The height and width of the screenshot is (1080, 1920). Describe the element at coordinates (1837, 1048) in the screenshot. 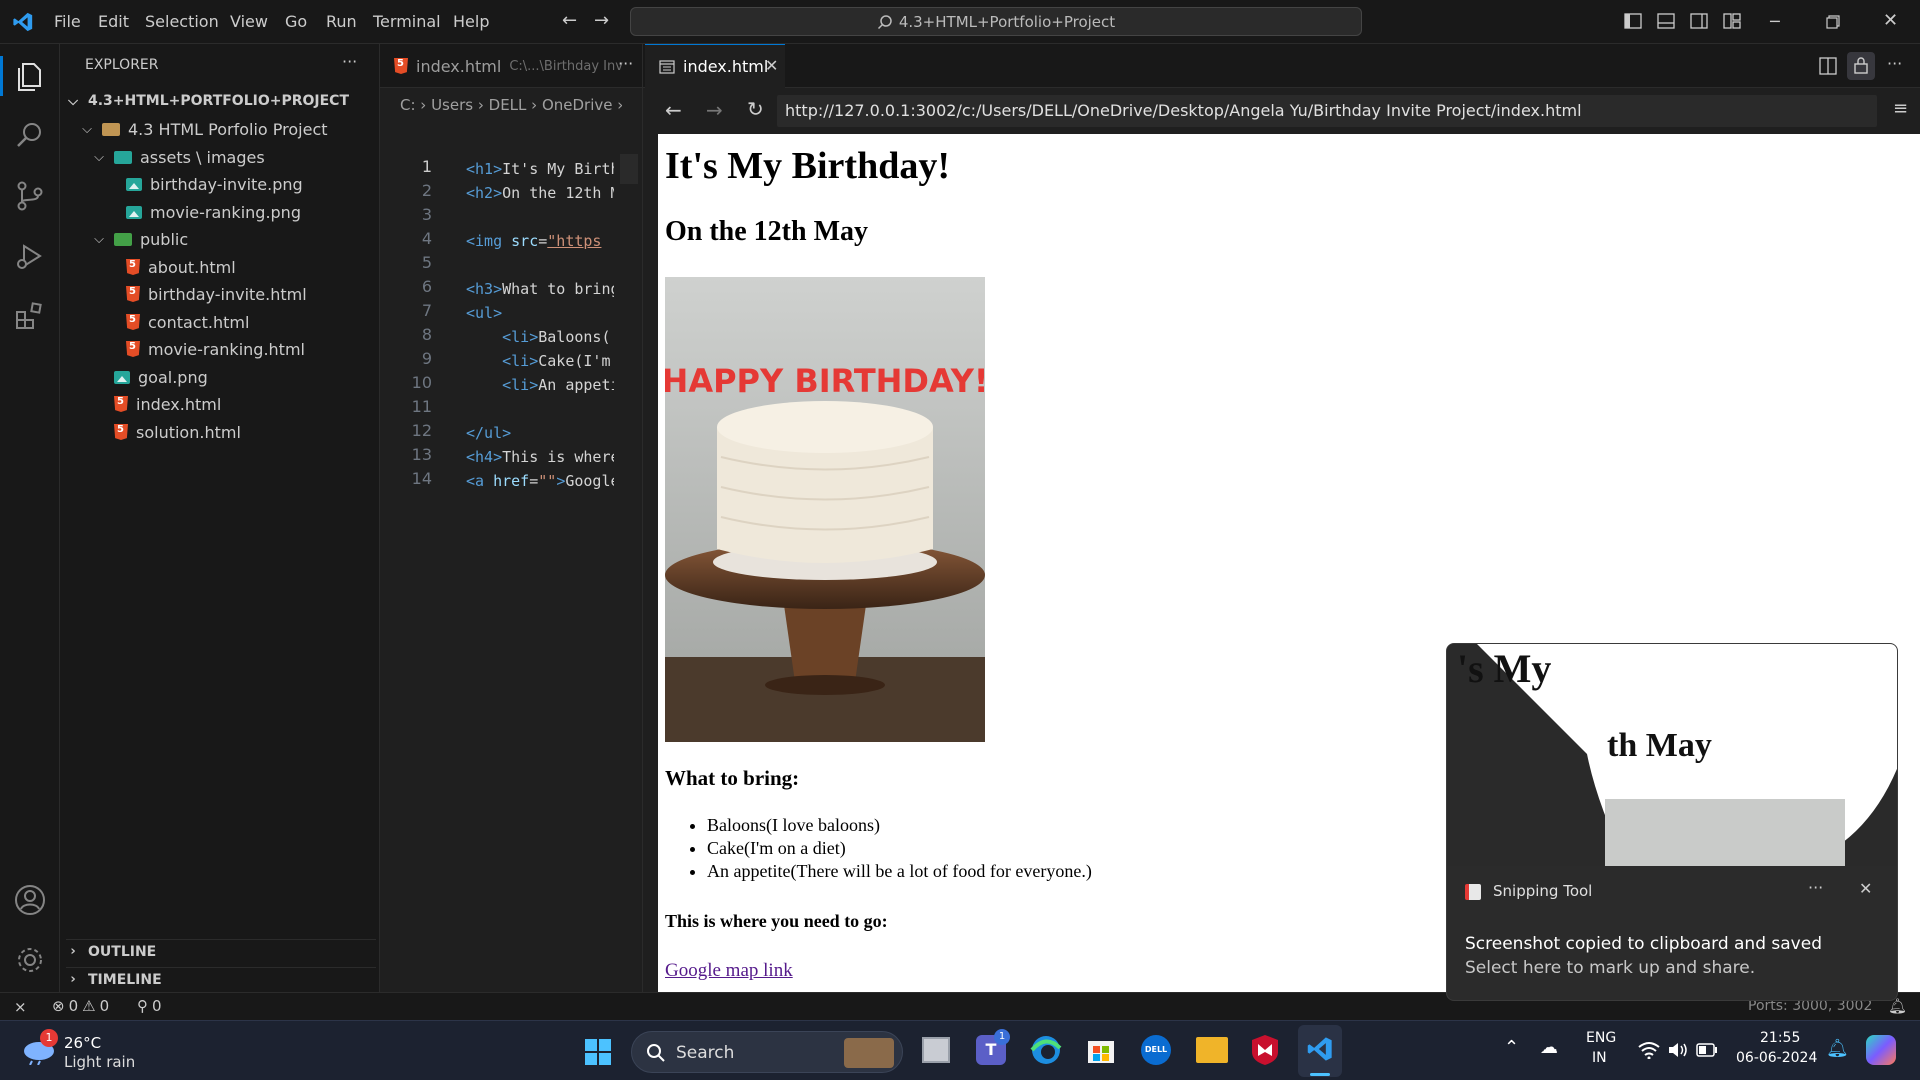

I see `notification-bell-icon: 🔔︎` at that location.